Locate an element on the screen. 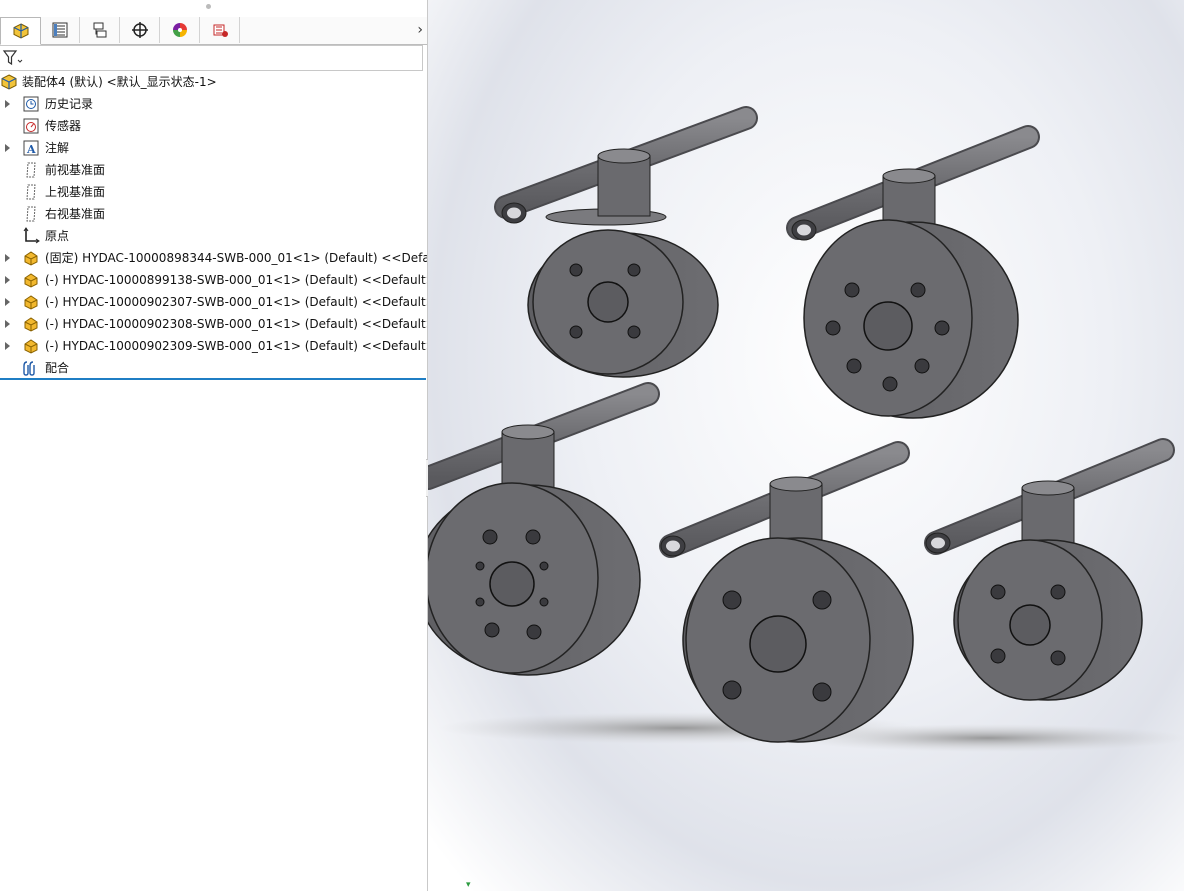  cam-tab is located at coordinates (220, 30).